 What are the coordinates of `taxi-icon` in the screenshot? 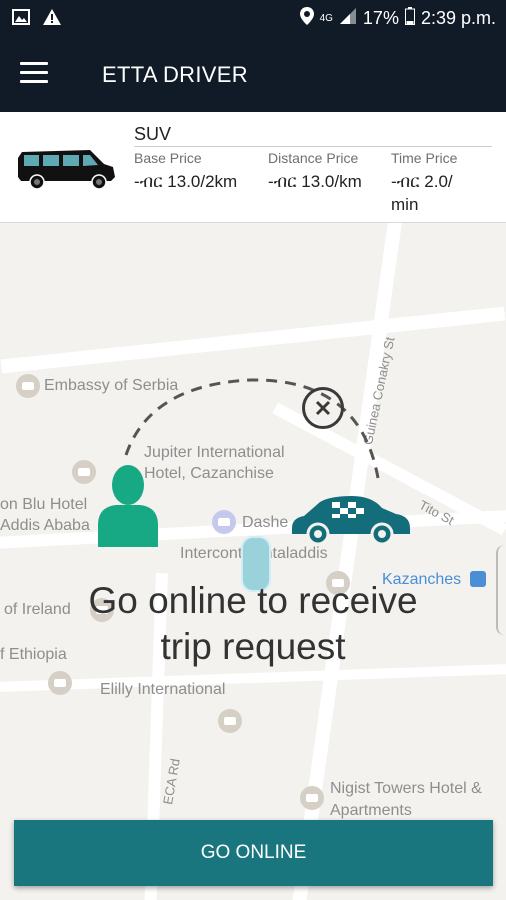 It's located at (351, 522).